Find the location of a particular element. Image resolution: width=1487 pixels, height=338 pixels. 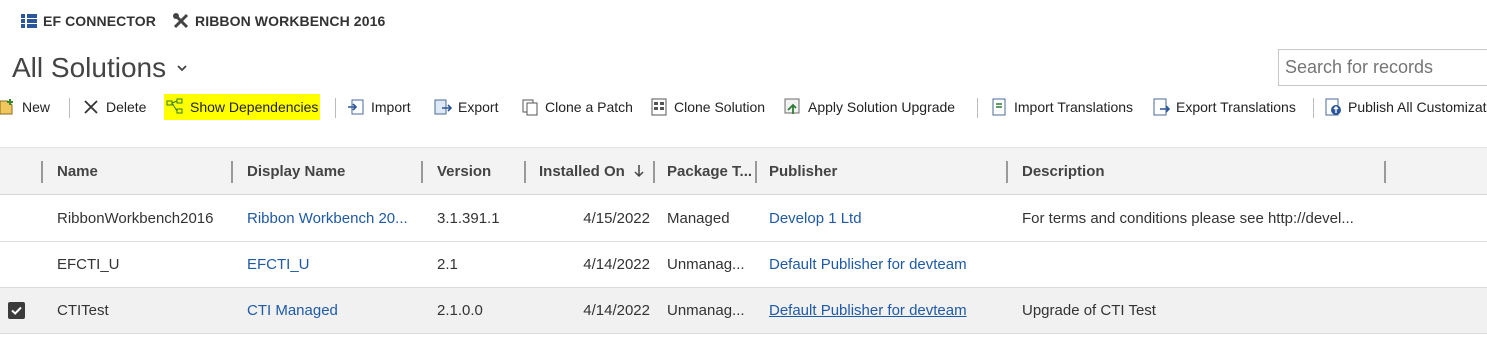

import-button: Import is located at coordinates (379, 107).